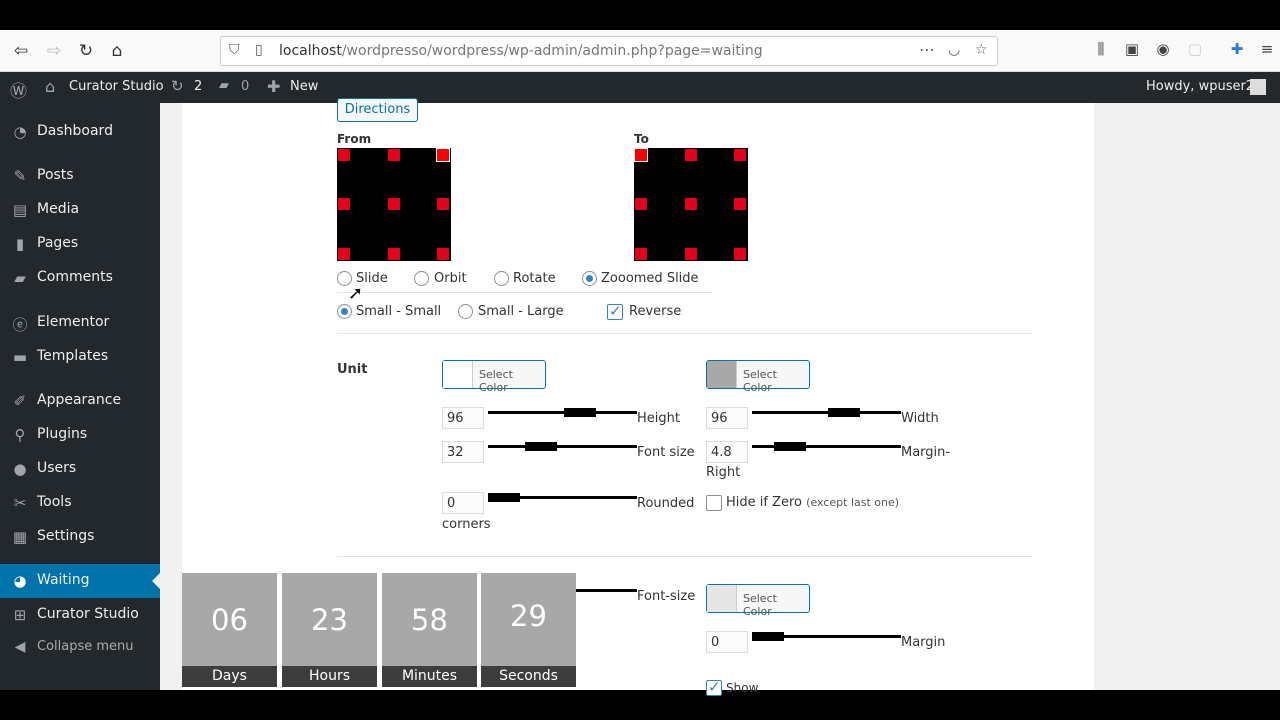 The width and height of the screenshot is (1280, 720). Describe the element at coordinates (1267, 49) in the screenshot. I see `menu-icon: ≡` at that location.